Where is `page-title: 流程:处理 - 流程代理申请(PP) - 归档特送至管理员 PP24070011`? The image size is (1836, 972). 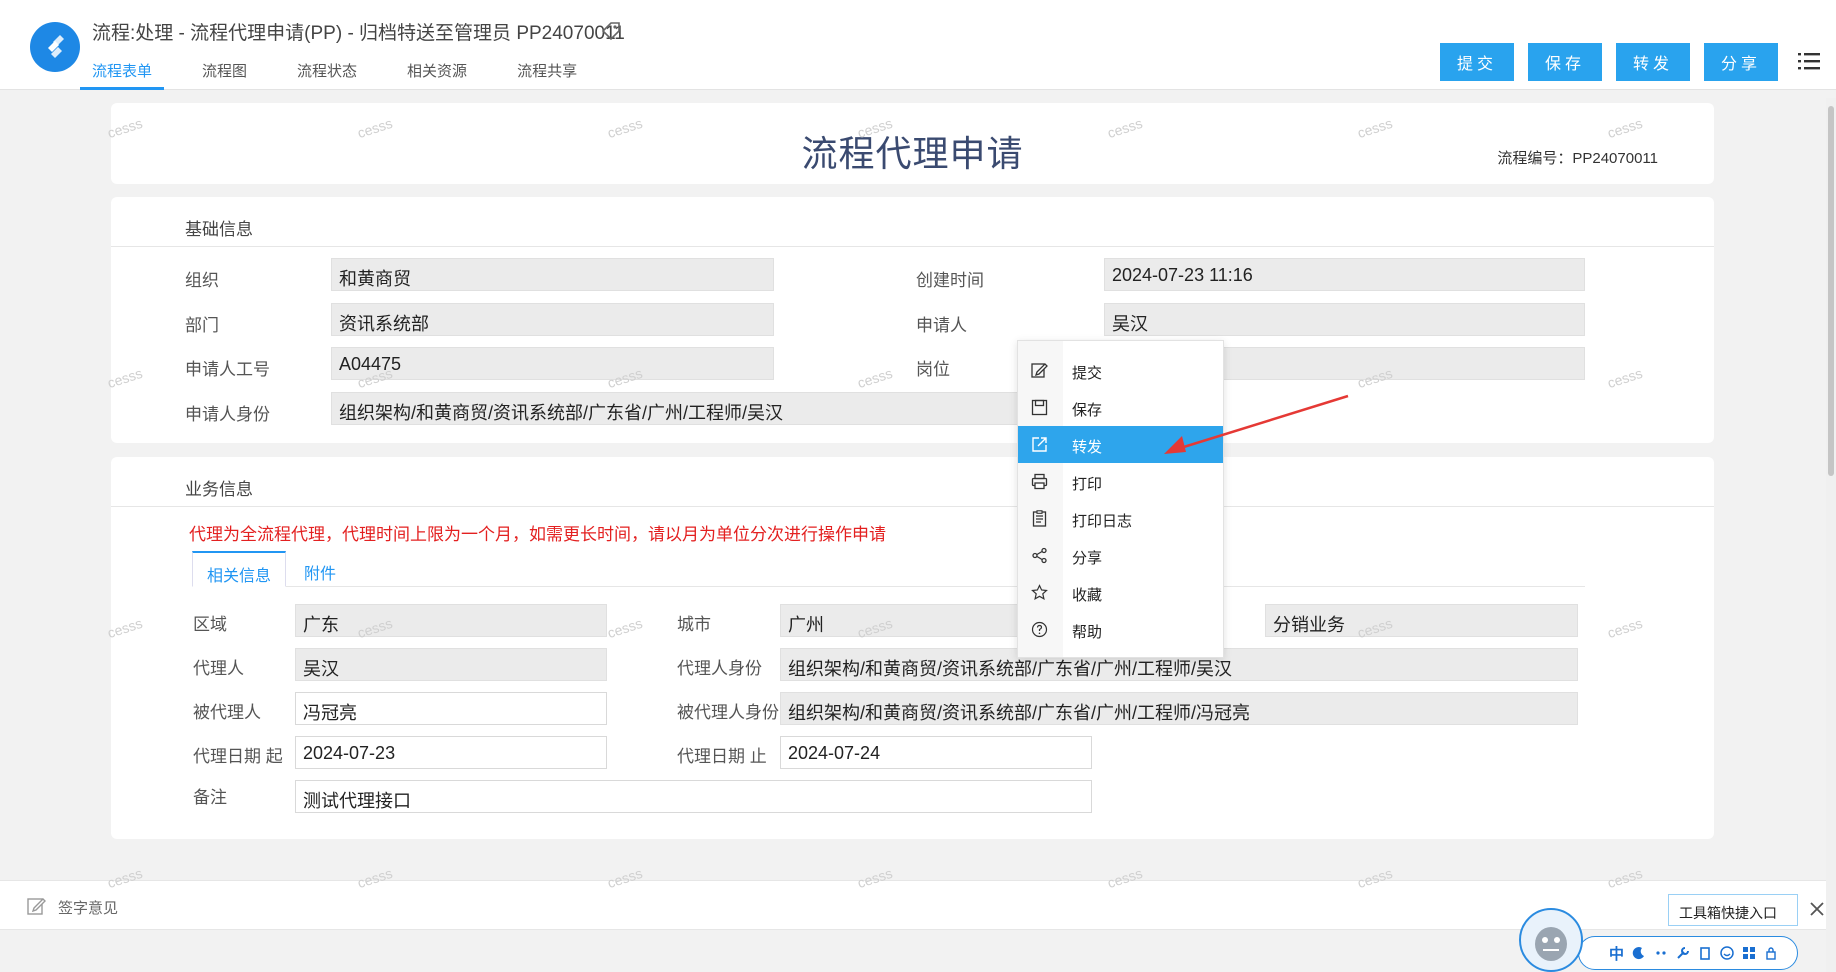 page-title: 流程:处理 - 流程代理申请(PP) - 归档特送至管理员 PP24070011 is located at coordinates (358, 33).